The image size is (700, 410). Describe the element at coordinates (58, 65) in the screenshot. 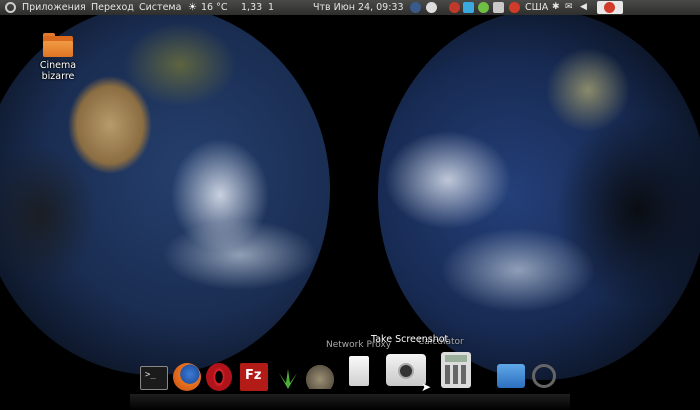

I see `label-line-1: Cinema` at that location.